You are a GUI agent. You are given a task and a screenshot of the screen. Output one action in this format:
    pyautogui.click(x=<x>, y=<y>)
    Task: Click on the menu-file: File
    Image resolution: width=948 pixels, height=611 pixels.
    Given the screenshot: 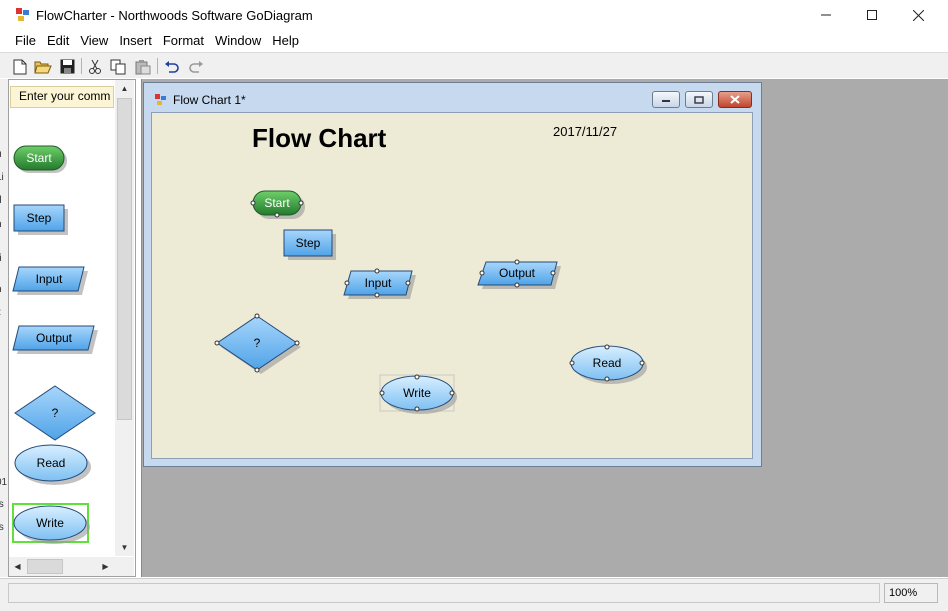 What is the action you would take?
    pyautogui.click(x=25, y=41)
    